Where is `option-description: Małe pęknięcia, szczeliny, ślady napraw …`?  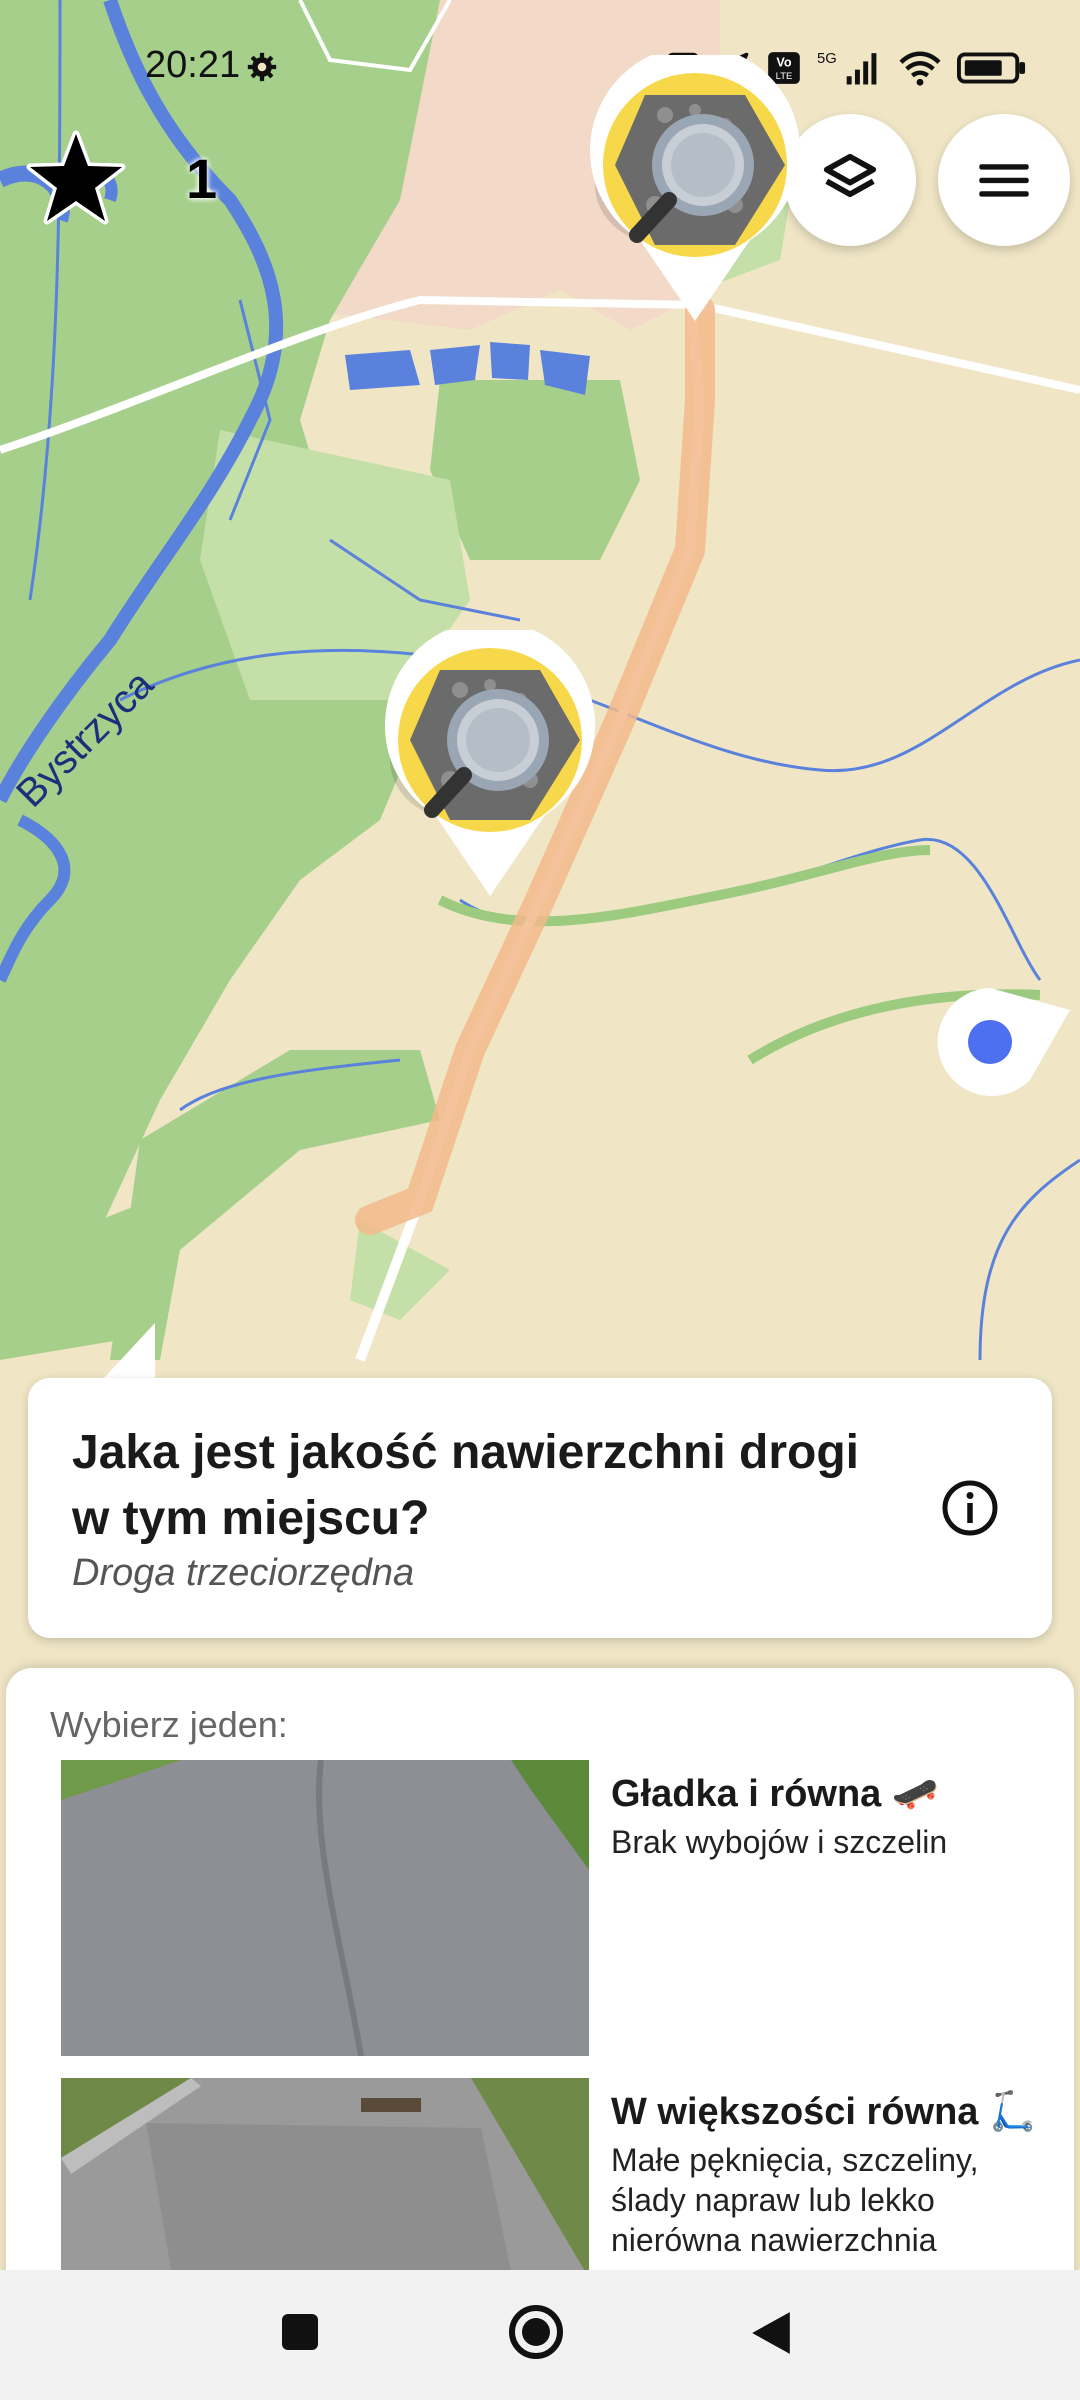 option-description: Małe pęknięcia, szczeliny, ślady napraw … is located at coordinates (795, 2200).